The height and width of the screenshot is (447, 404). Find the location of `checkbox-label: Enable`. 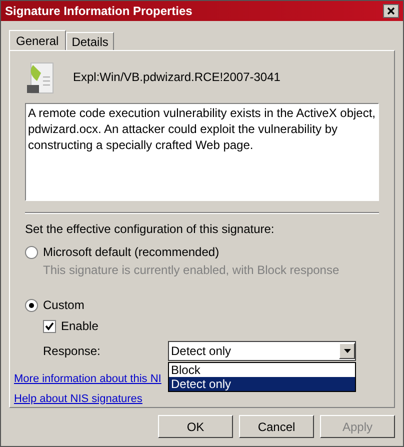

checkbox-label: Enable is located at coordinates (79, 326).